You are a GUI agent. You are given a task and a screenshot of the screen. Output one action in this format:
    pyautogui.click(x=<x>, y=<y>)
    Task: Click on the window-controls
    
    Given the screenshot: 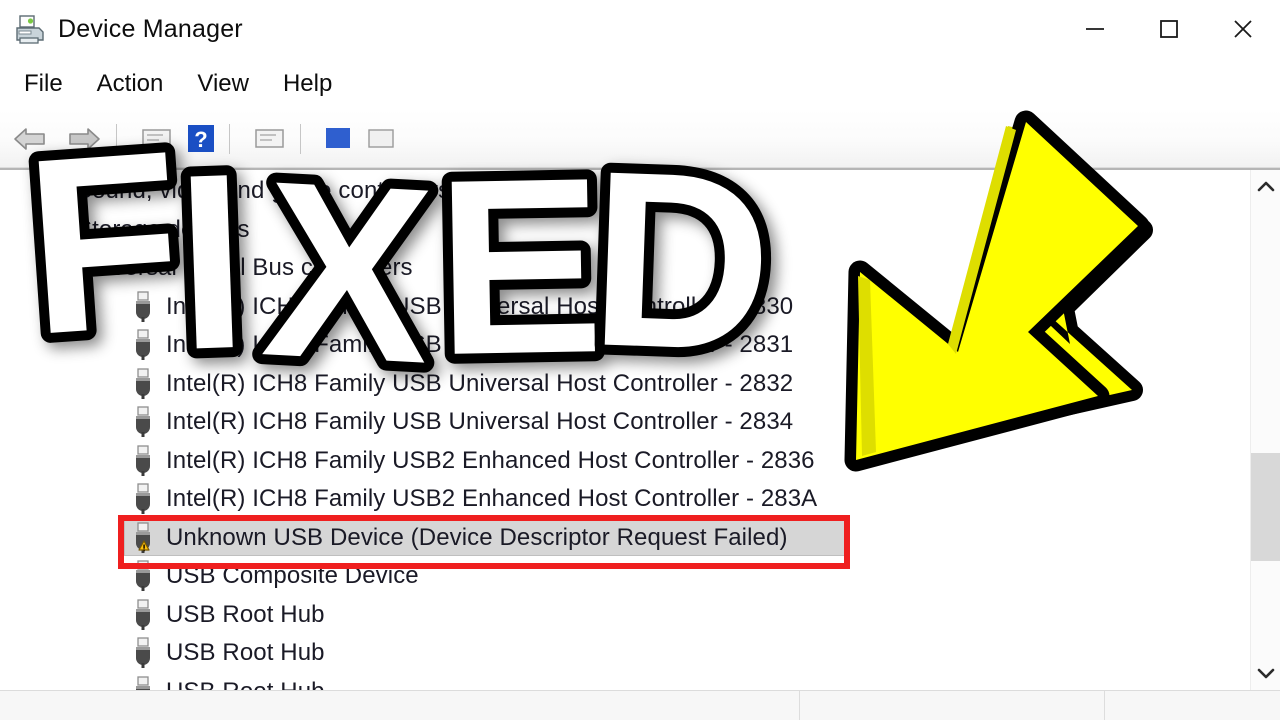 What is the action you would take?
    pyautogui.click(x=1169, y=29)
    